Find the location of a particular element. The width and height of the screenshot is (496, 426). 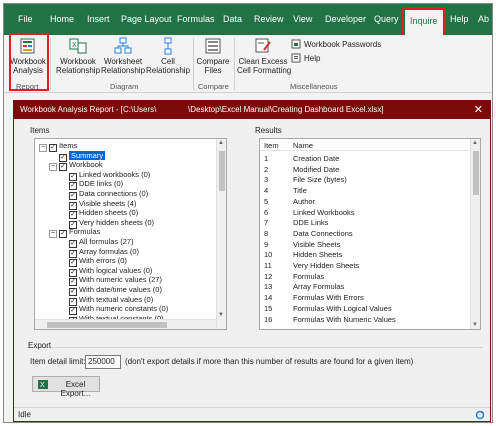

result-row: 3 File Size (bytes) is located at coordinates (360, 179).